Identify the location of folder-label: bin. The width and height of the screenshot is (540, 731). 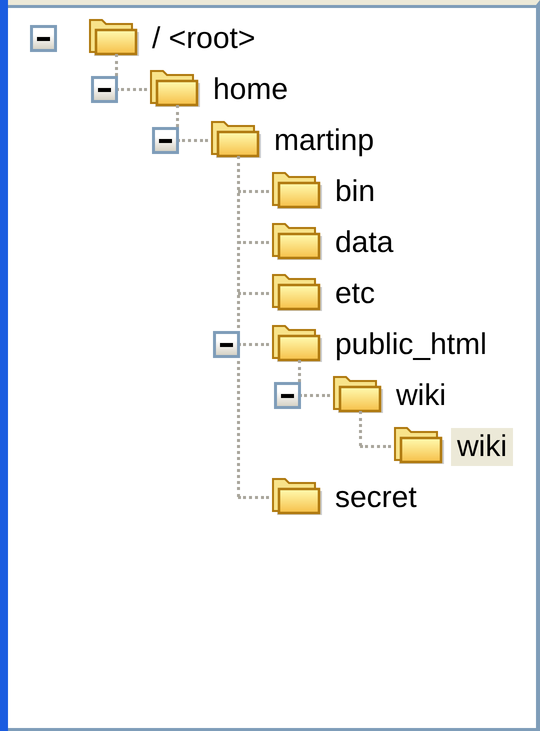
(355, 191).